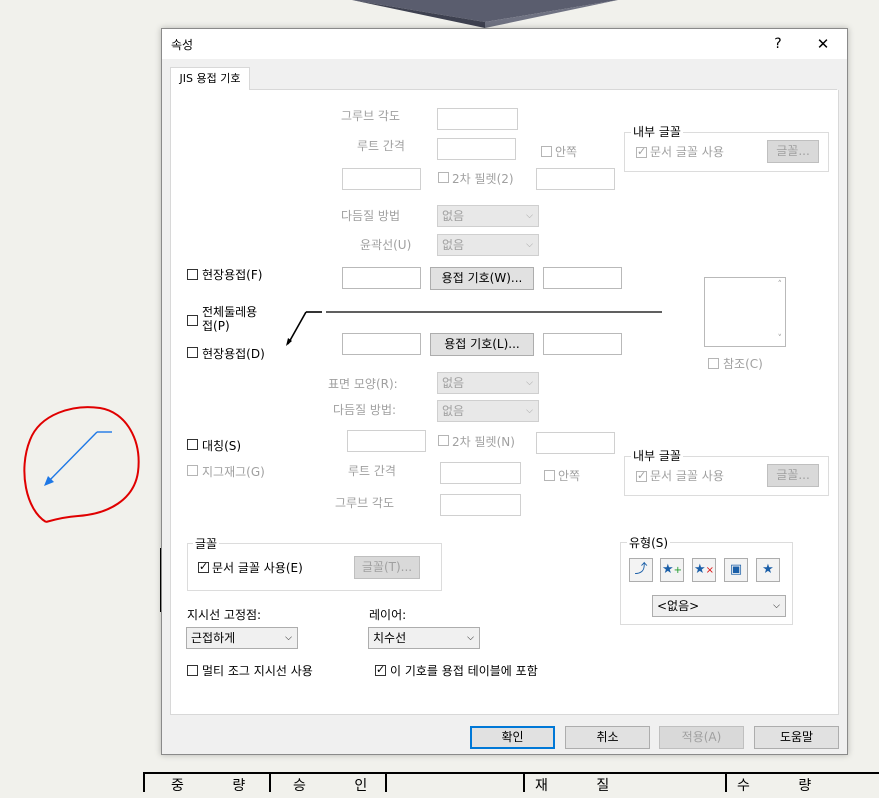  Describe the element at coordinates (719, 606) in the screenshot. I see `style-select: <없음> ⌵` at that location.